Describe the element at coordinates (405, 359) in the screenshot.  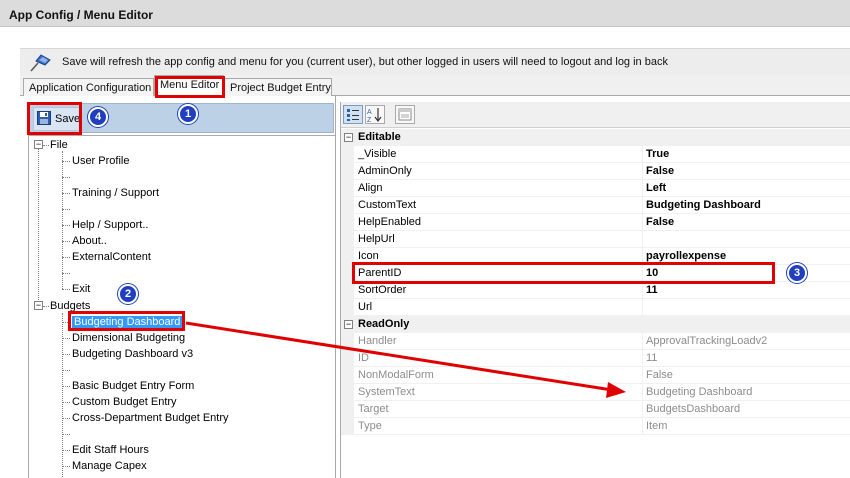
I see `annotation-arrow` at that location.